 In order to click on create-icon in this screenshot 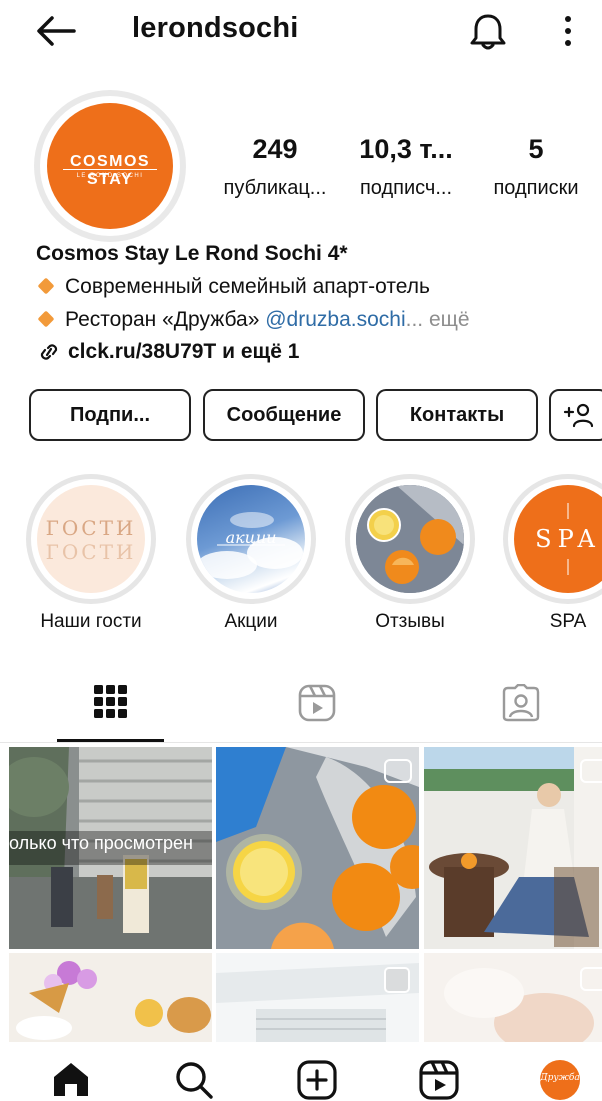, I will do `click(317, 1080)`.